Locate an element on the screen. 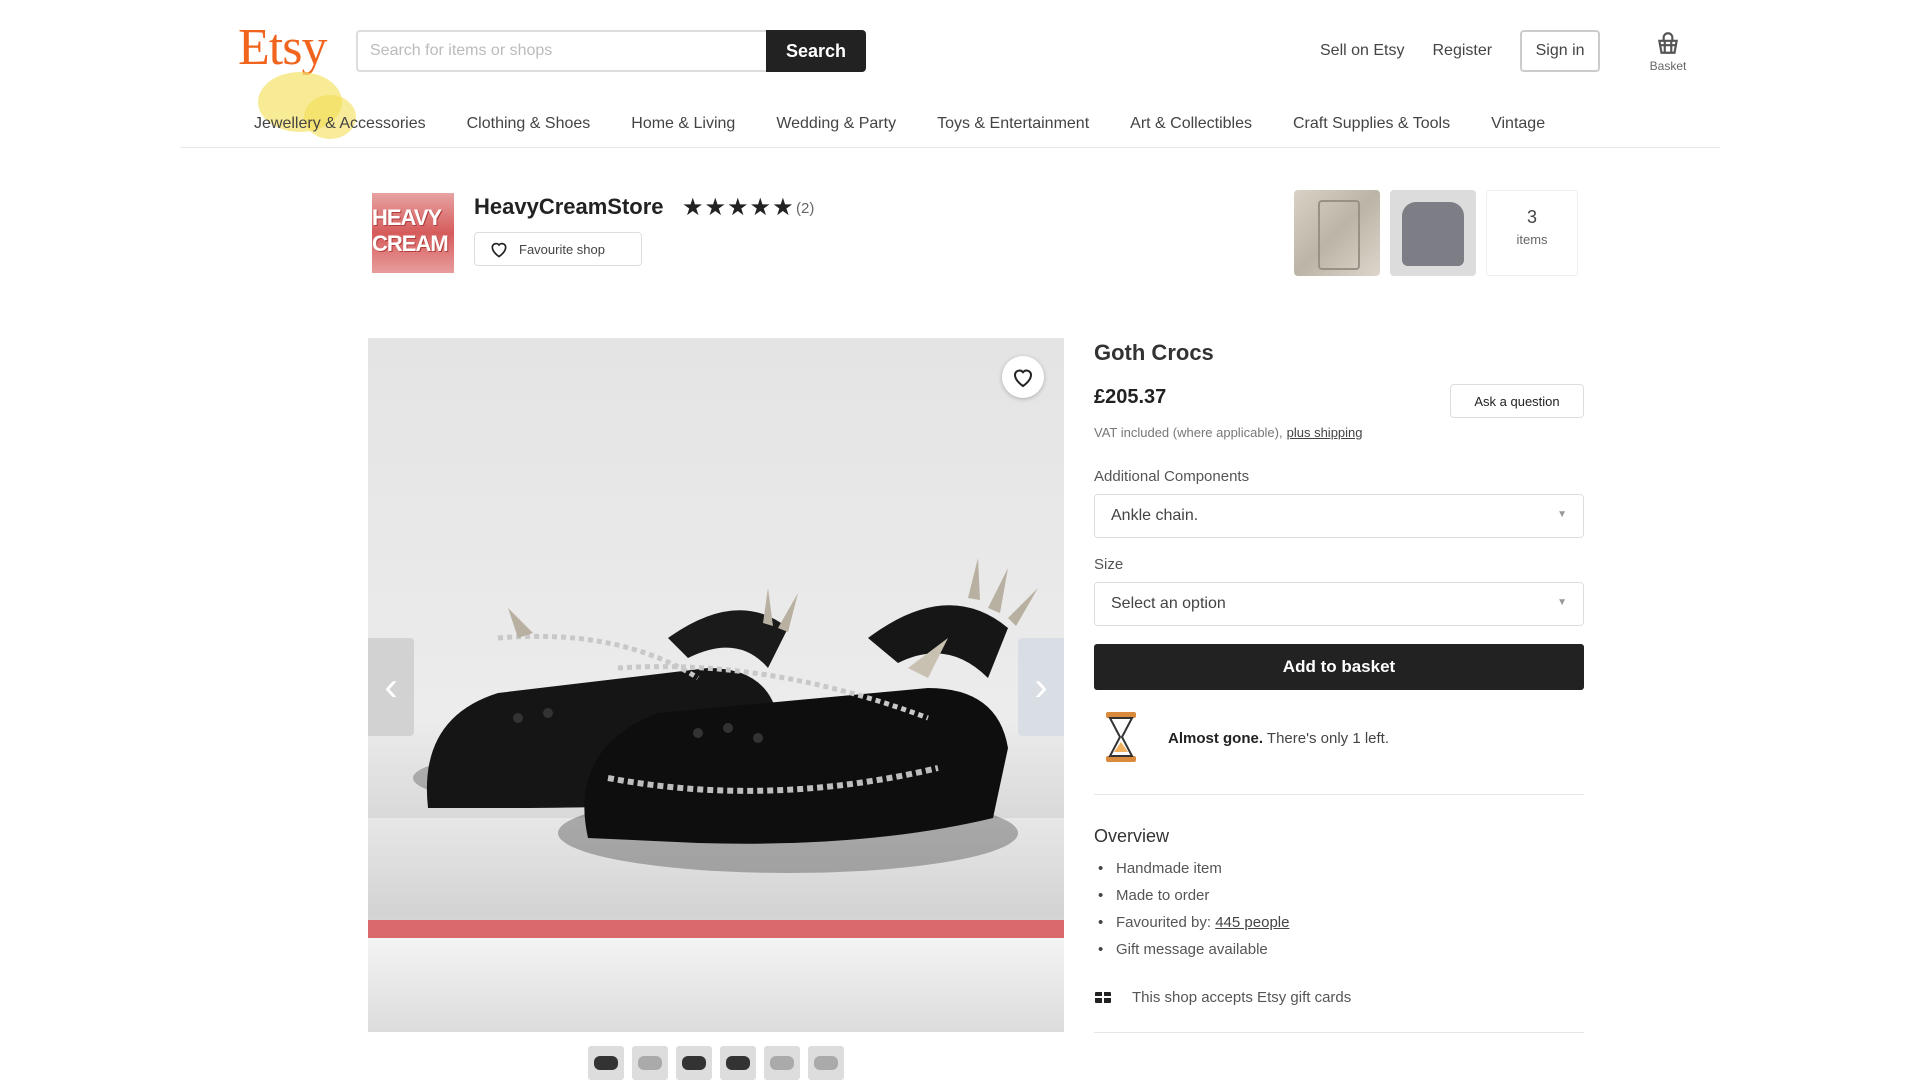  overview-item: Favourited by: 445 people is located at coordinates (1191, 927).